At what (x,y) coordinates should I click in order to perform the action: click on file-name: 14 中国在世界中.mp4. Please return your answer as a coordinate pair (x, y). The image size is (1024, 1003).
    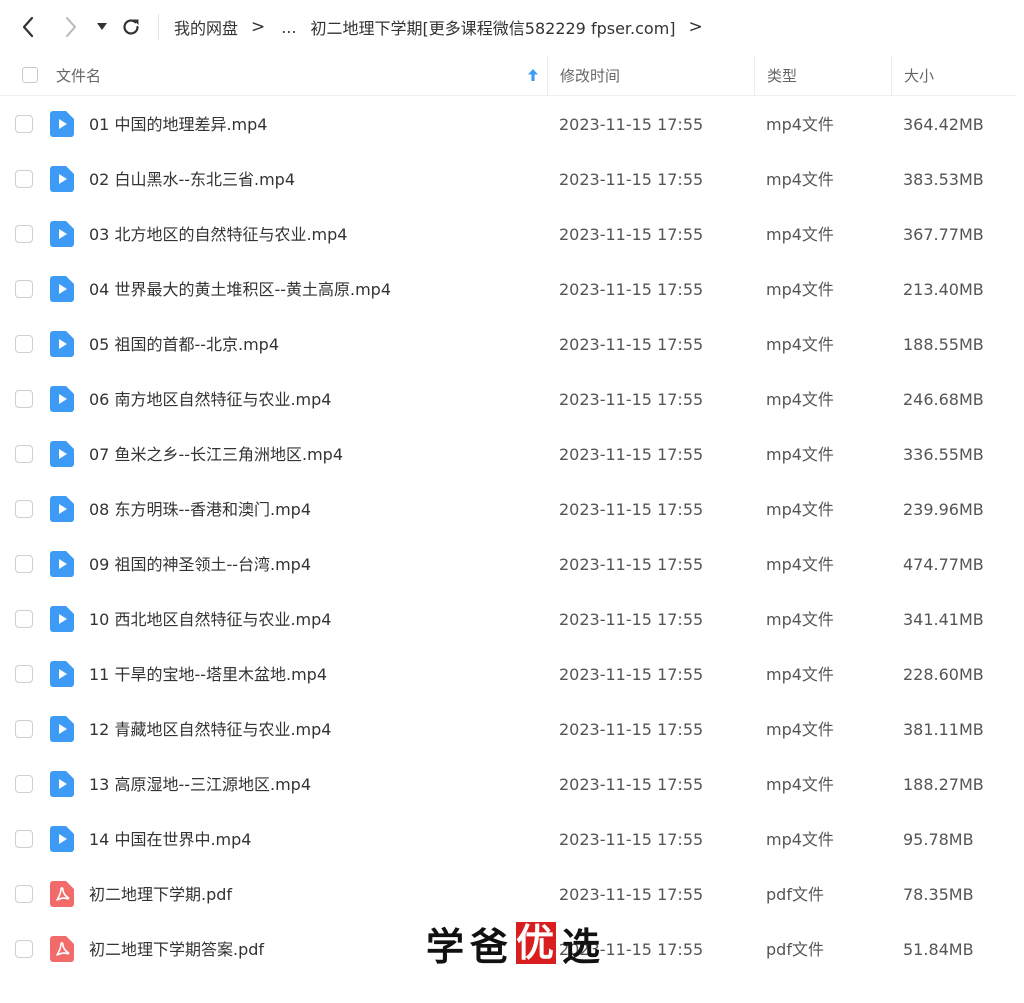
    Looking at the image, I should click on (170, 839).